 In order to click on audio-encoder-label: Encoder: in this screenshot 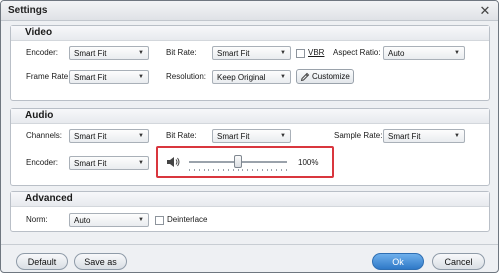, I will do `click(42, 162)`.